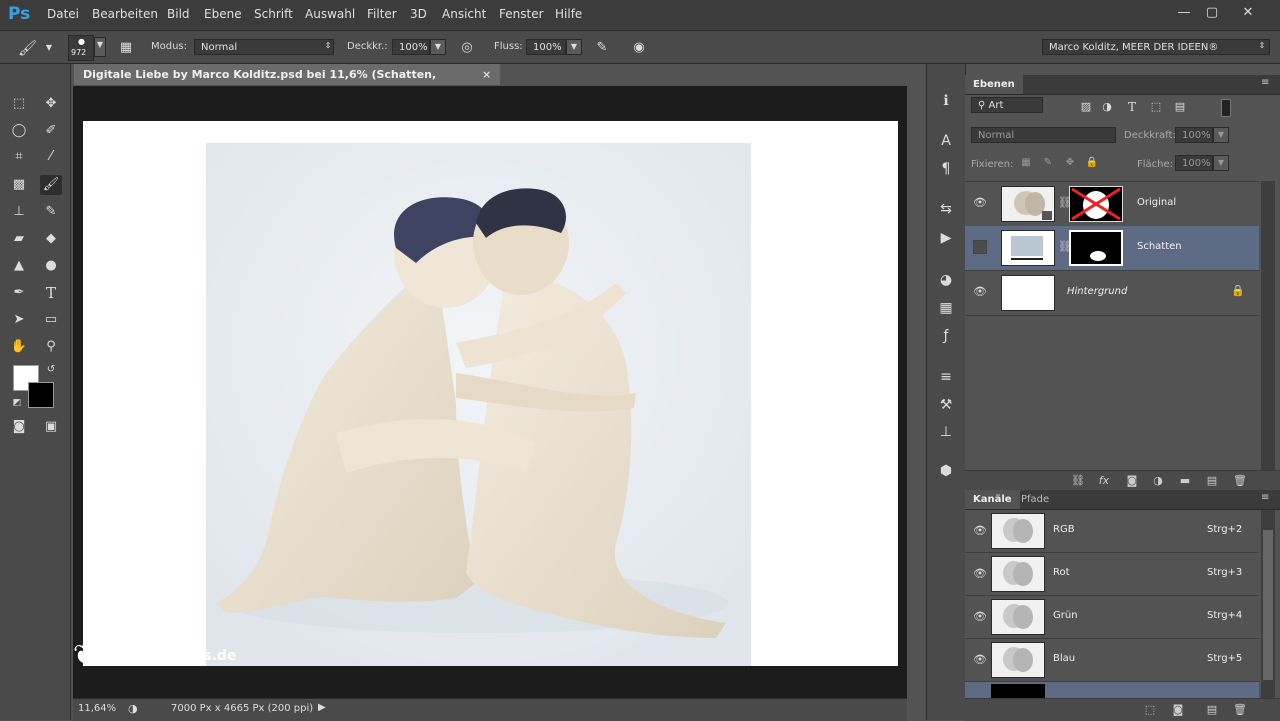  I want to click on menu-filter: Filter, so click(382, 14).